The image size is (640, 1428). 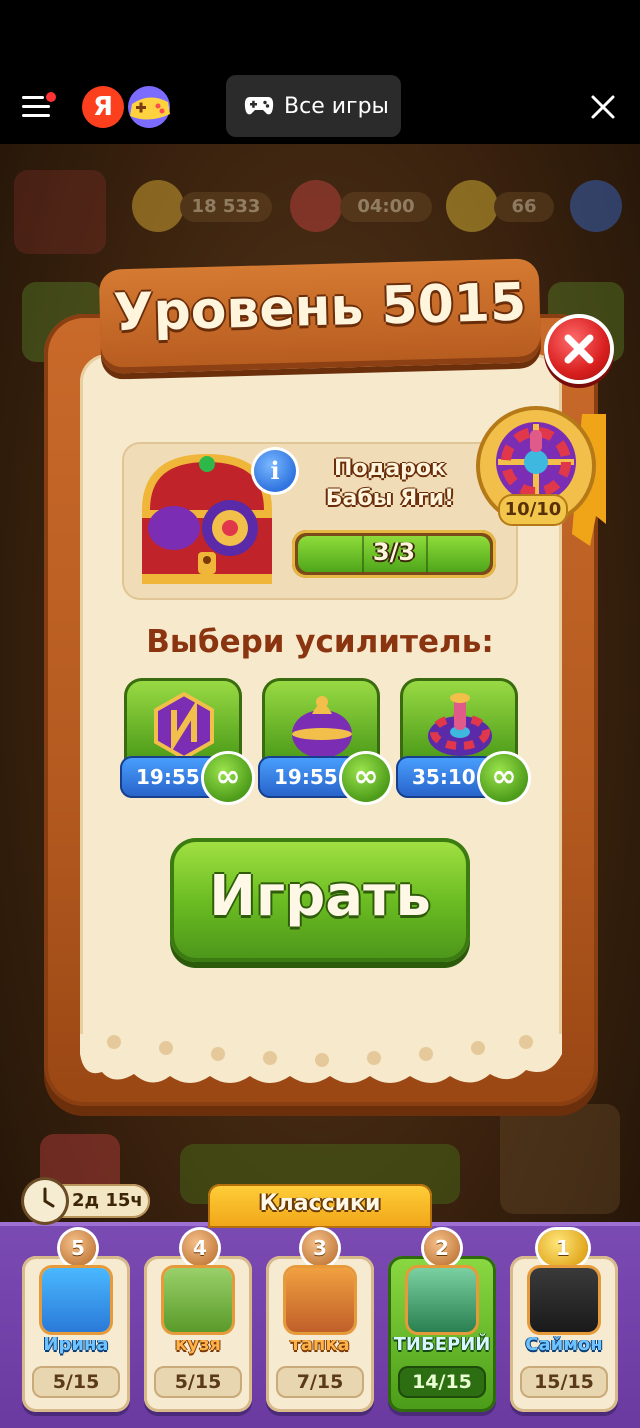 I want to click on player-score: 7/15, so click(x=320, y=1382).